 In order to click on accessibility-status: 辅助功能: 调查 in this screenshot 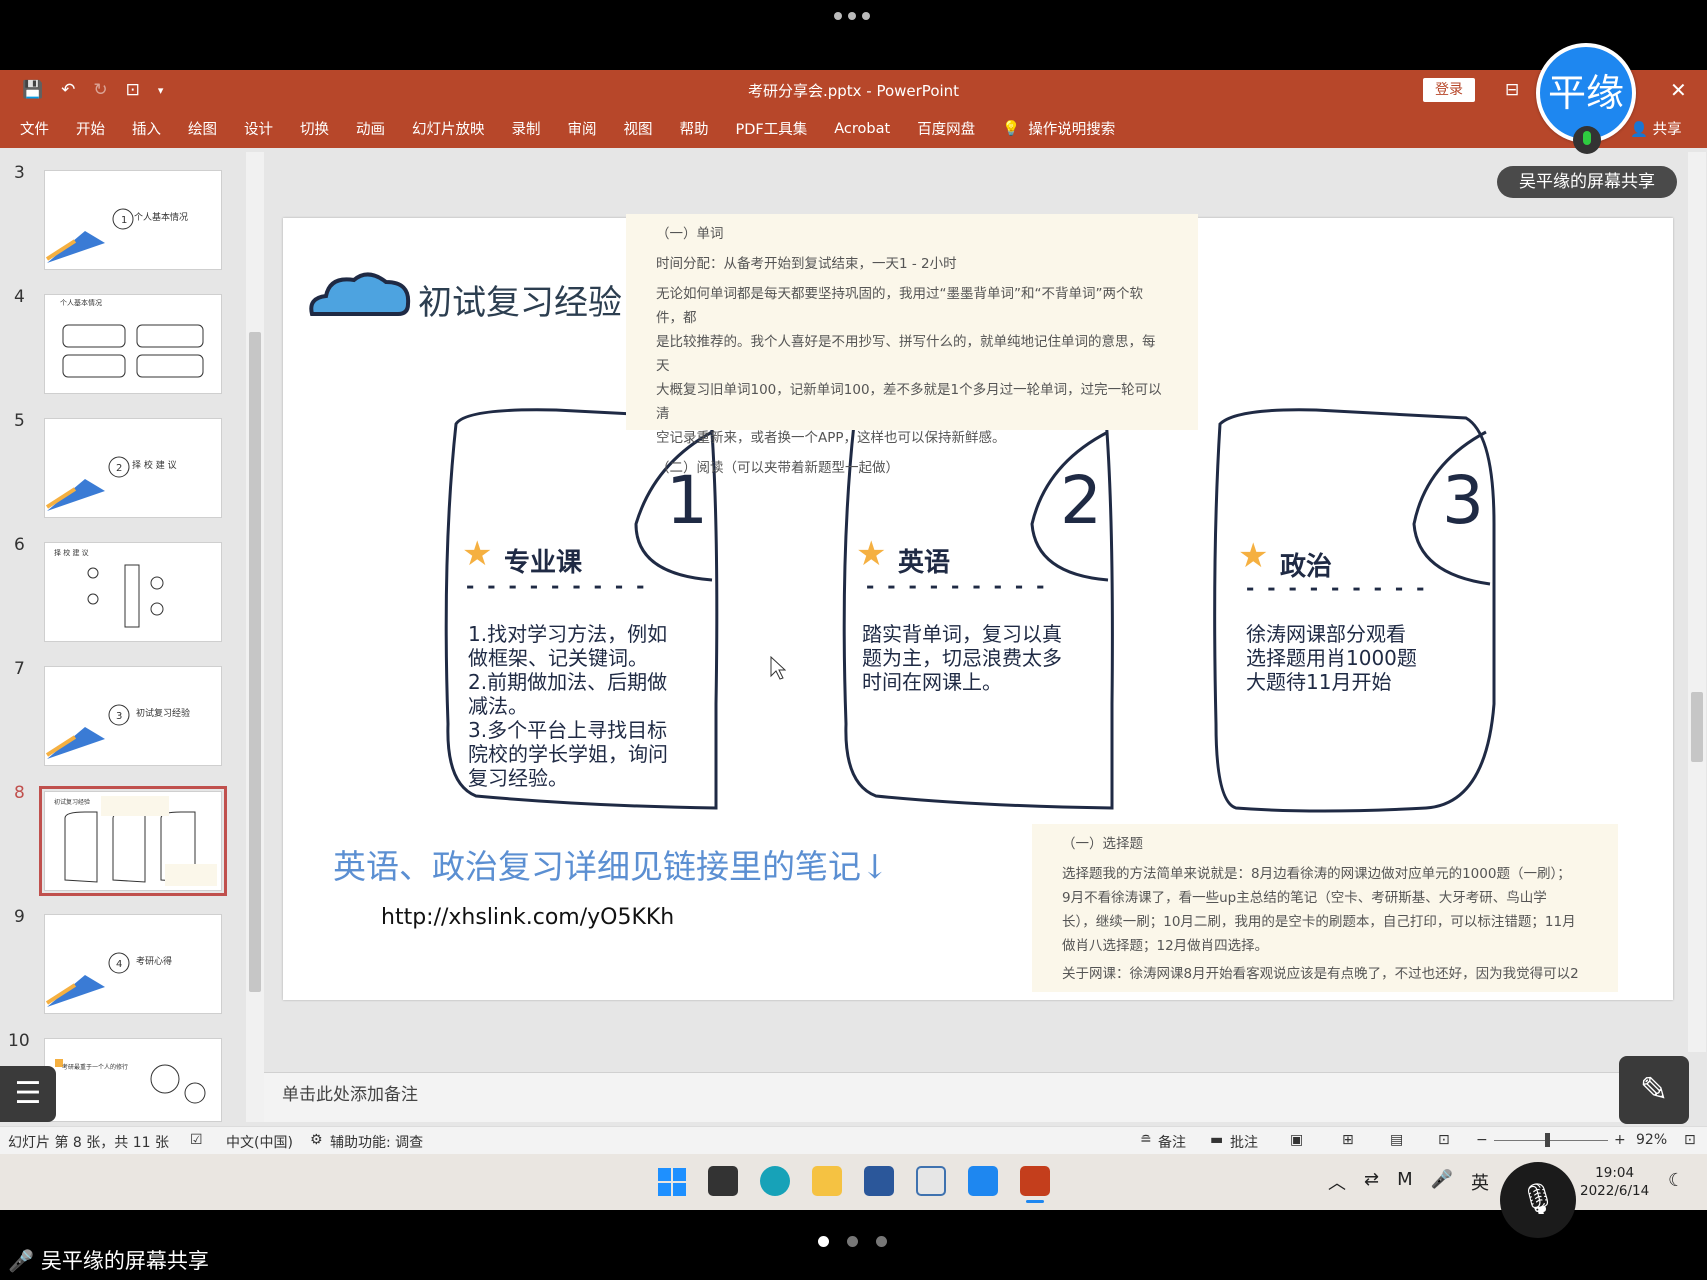, I will do `click(376, 1142)`.